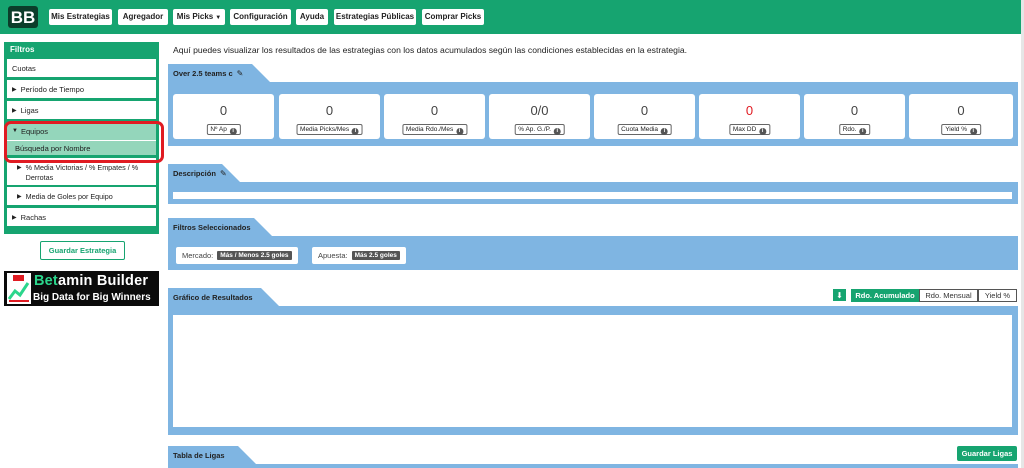 The width and height of the screenshot is (1024, 468). What do you see at coordinates (375, 255) in the screenshot?
I see `bet-value-badge: Más 2.5 goles` at bounding box center [375, 255].